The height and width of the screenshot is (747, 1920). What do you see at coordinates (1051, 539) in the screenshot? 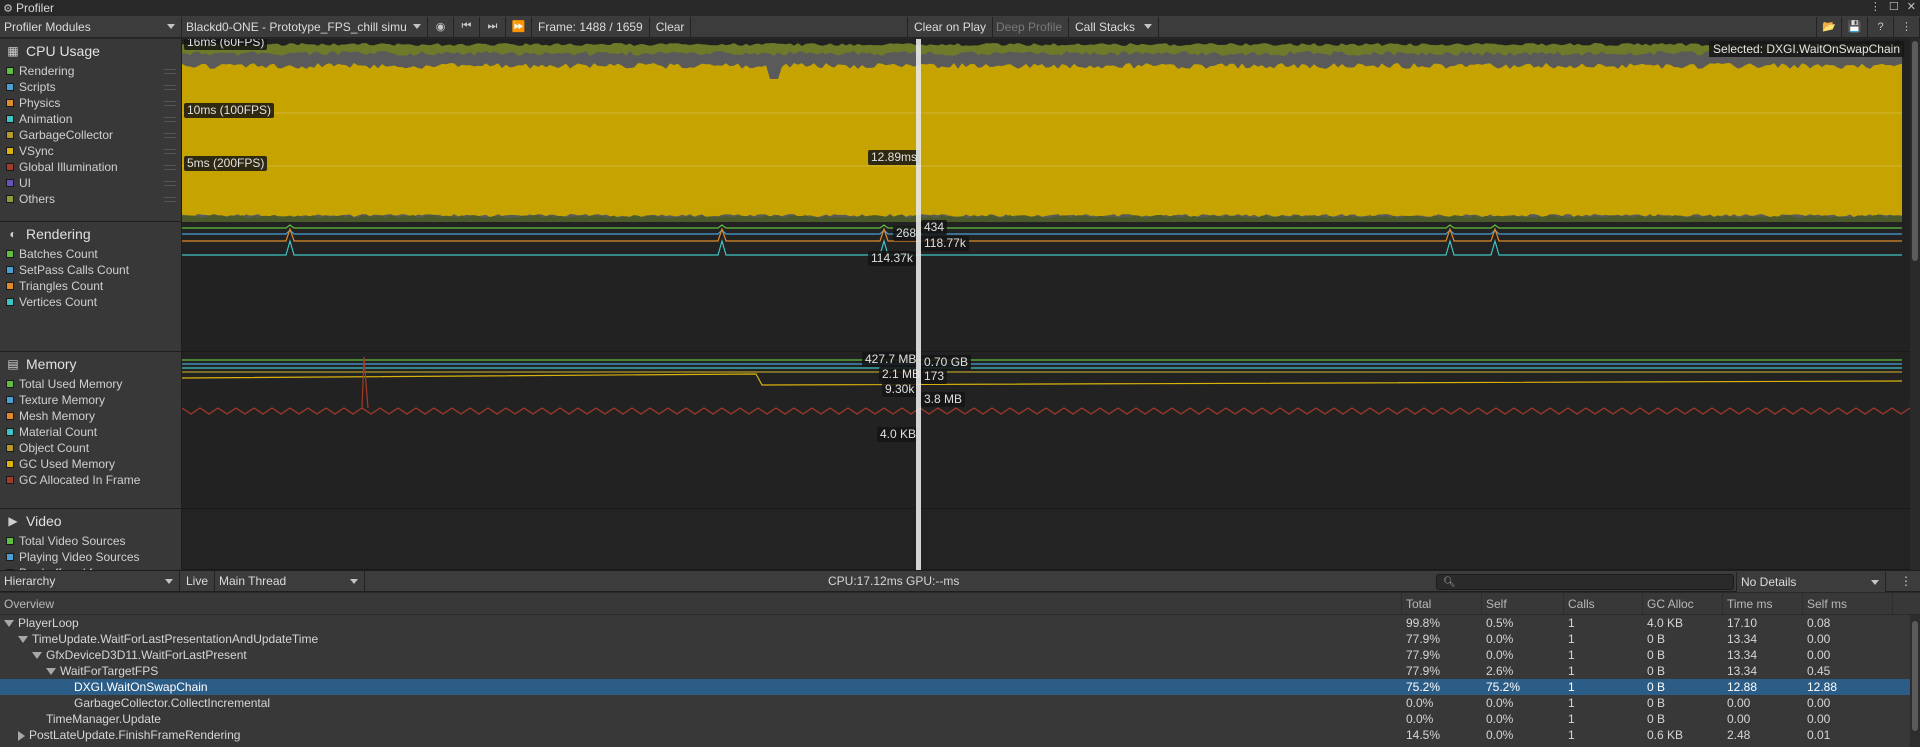
I see `video-chart` at bounding box center [1051, 539].